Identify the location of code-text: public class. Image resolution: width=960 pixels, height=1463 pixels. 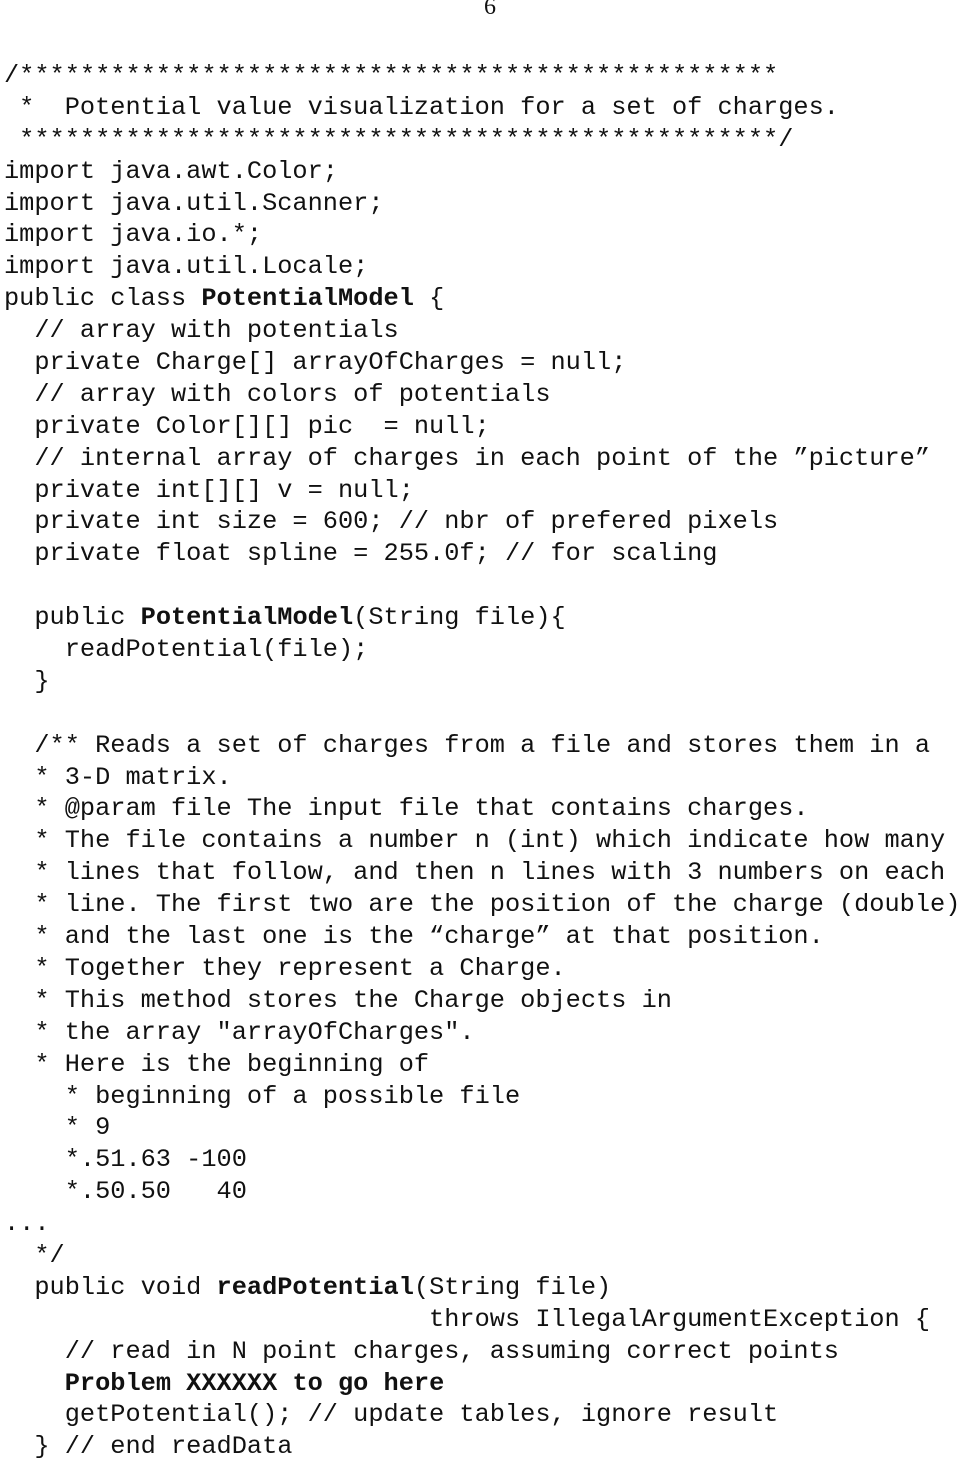
(103, 299).